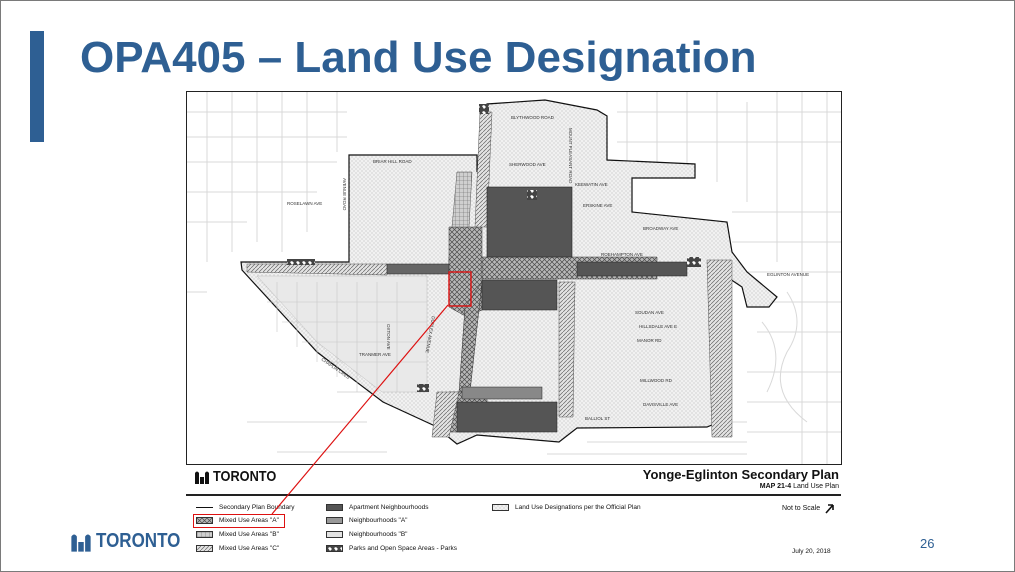 This screenshot has height=572, width=1015. I want to click on legend-item: Neighbourhoods "A", so click(366, 520).